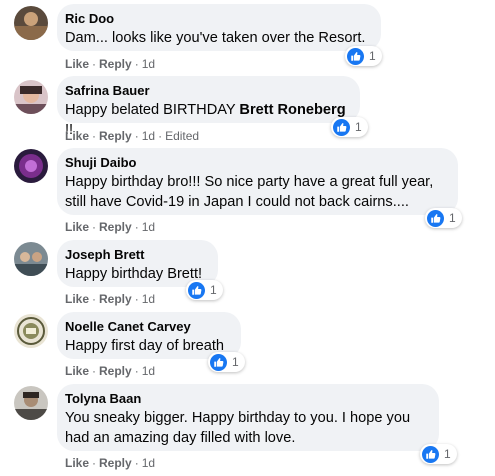 This screenshot has height=476, width=495. I want to click on commenter-name: Safrina Bauer, so click(206, 91).